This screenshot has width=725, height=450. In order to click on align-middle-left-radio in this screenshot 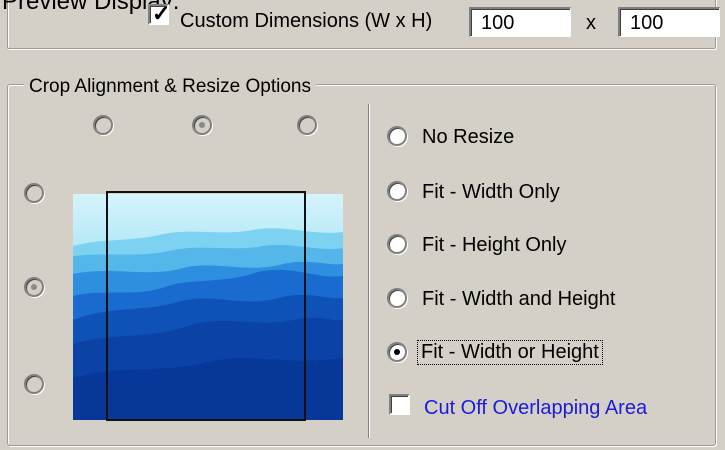, I will do `click(34, 287)`.